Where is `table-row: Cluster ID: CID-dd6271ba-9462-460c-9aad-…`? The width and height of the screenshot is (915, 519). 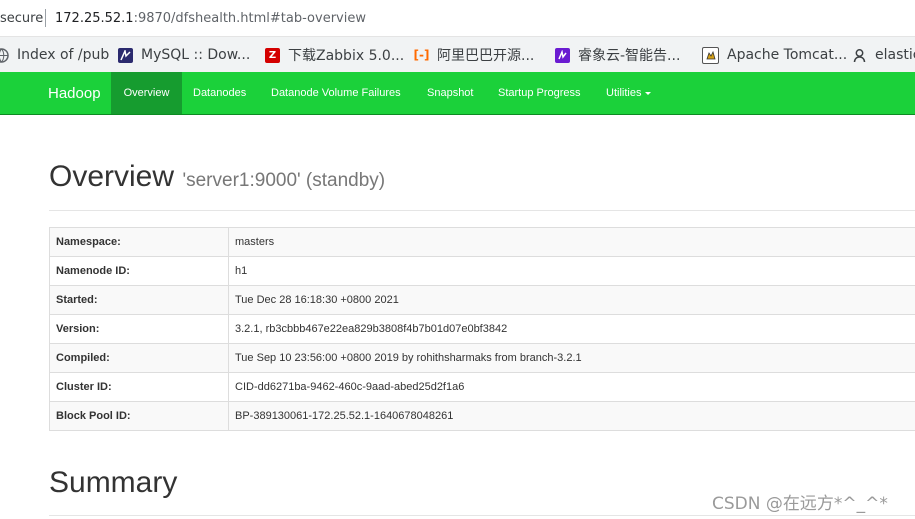 table-row: Cluster ID: CID-dd6271ba-9462-460c-9aad-… is located at coordinates (482, 387).